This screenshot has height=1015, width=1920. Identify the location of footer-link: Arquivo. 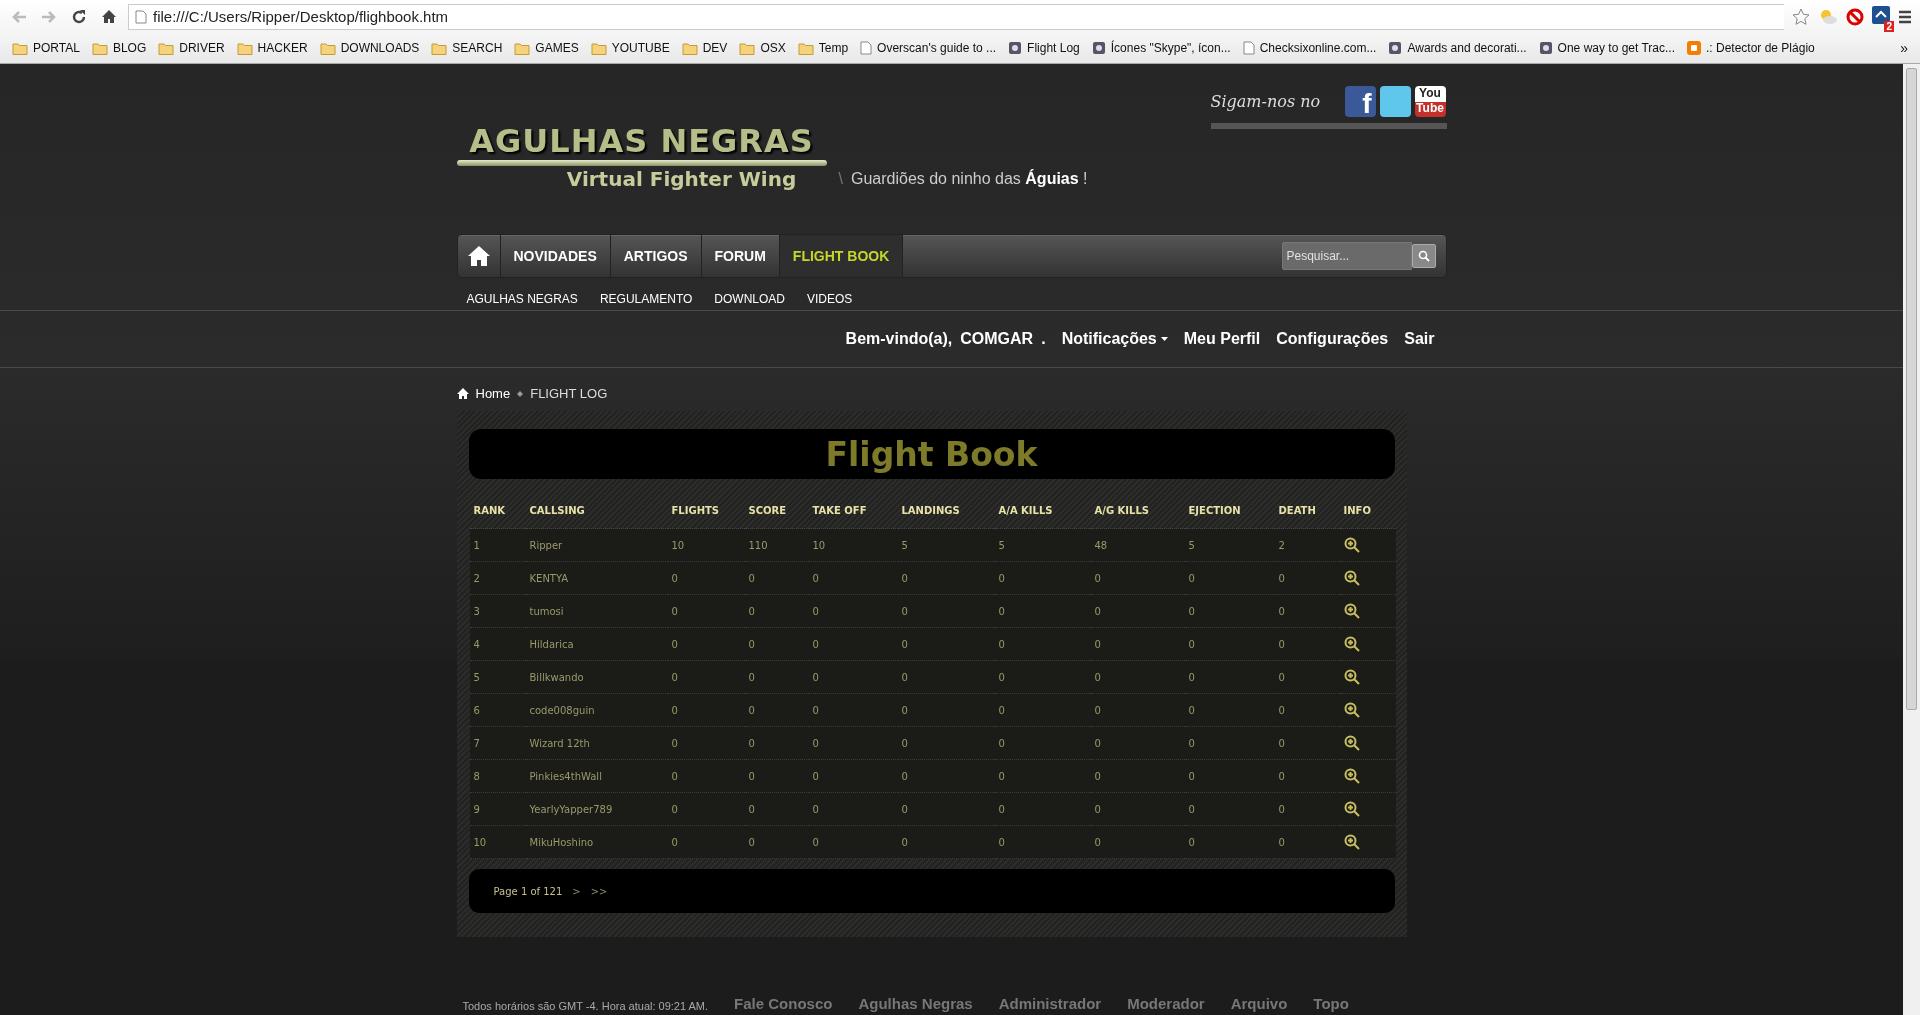
(1259, 1003).